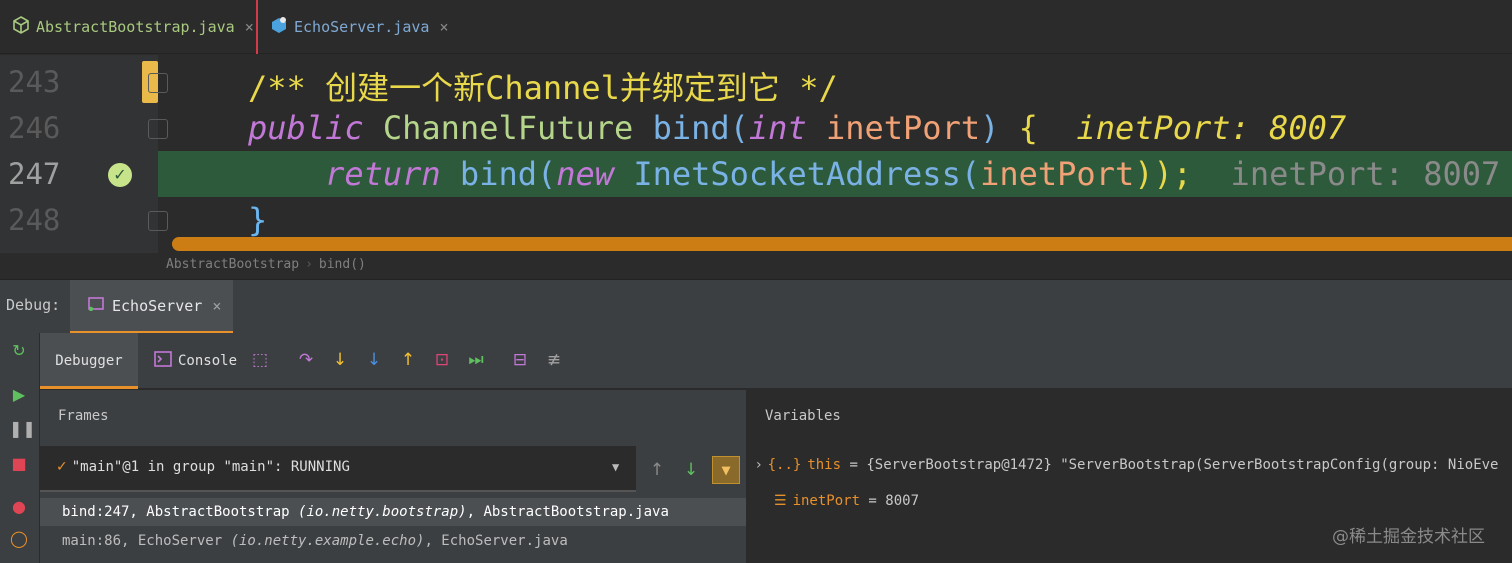 Image resolution: width=1512 pixels, height=563 pixels. I want to click on evaluate-expression-icon: ⊟, so click(520, 360).